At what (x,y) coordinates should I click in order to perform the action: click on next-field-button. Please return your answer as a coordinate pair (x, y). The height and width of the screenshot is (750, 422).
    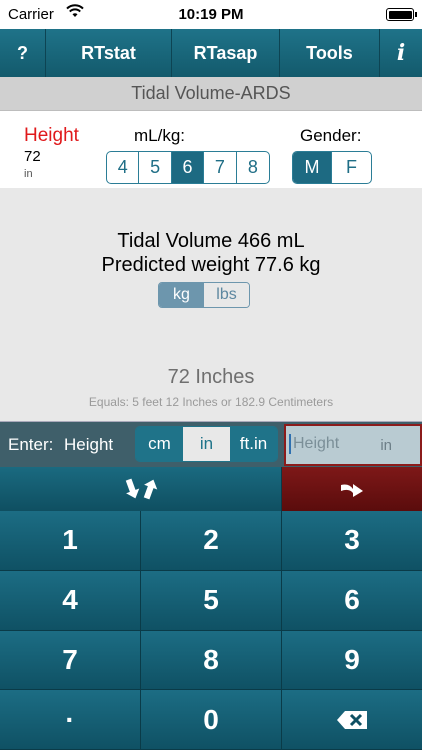
    Looking at the image, I should click on (352, 489).